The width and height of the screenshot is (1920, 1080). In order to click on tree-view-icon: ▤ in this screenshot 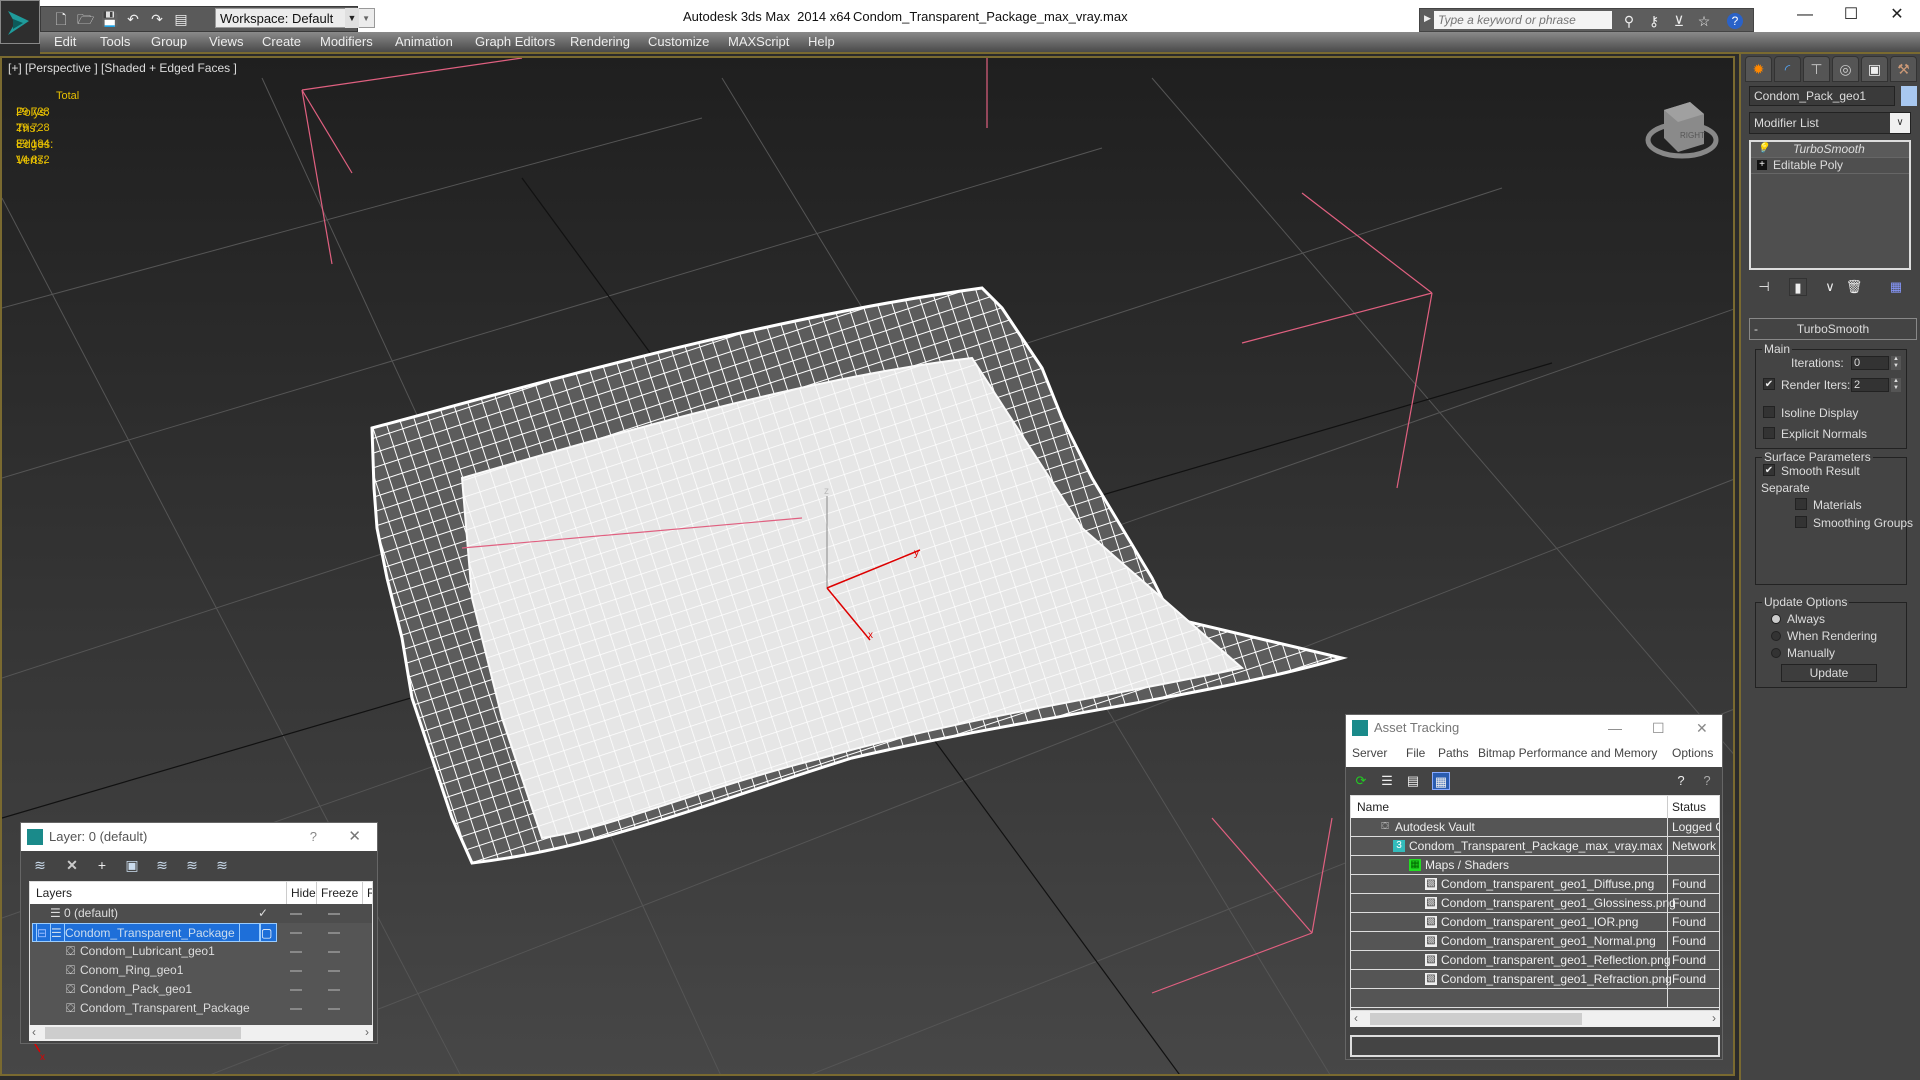, I will do `click(1413, 781)`.